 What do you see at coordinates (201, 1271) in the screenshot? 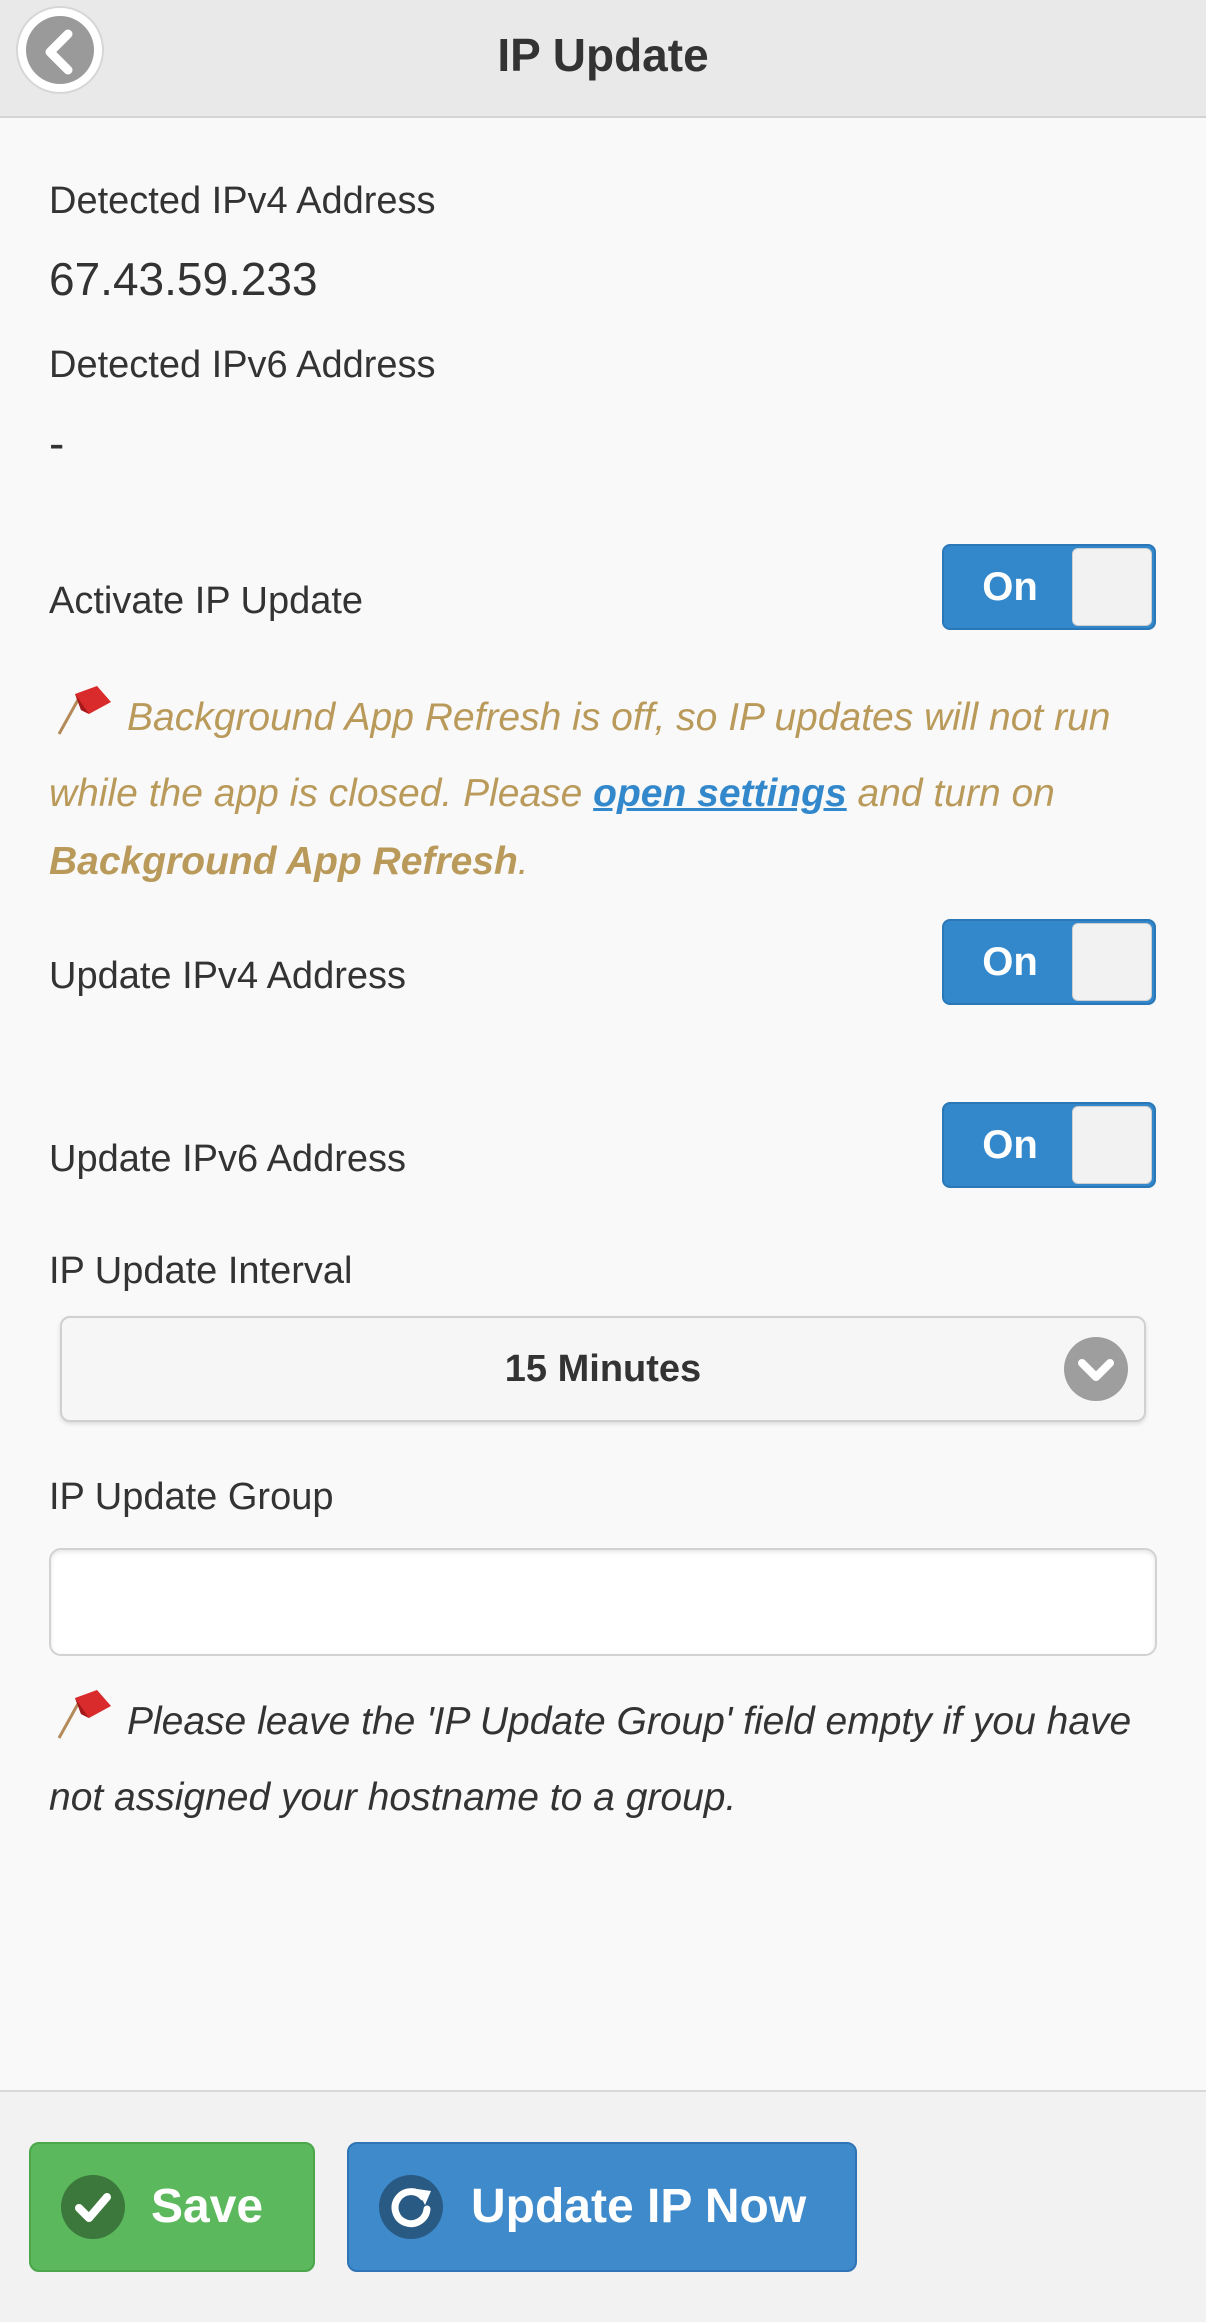
I see `interval-label: IP Update Interval` at bounding box center [201, 1271].